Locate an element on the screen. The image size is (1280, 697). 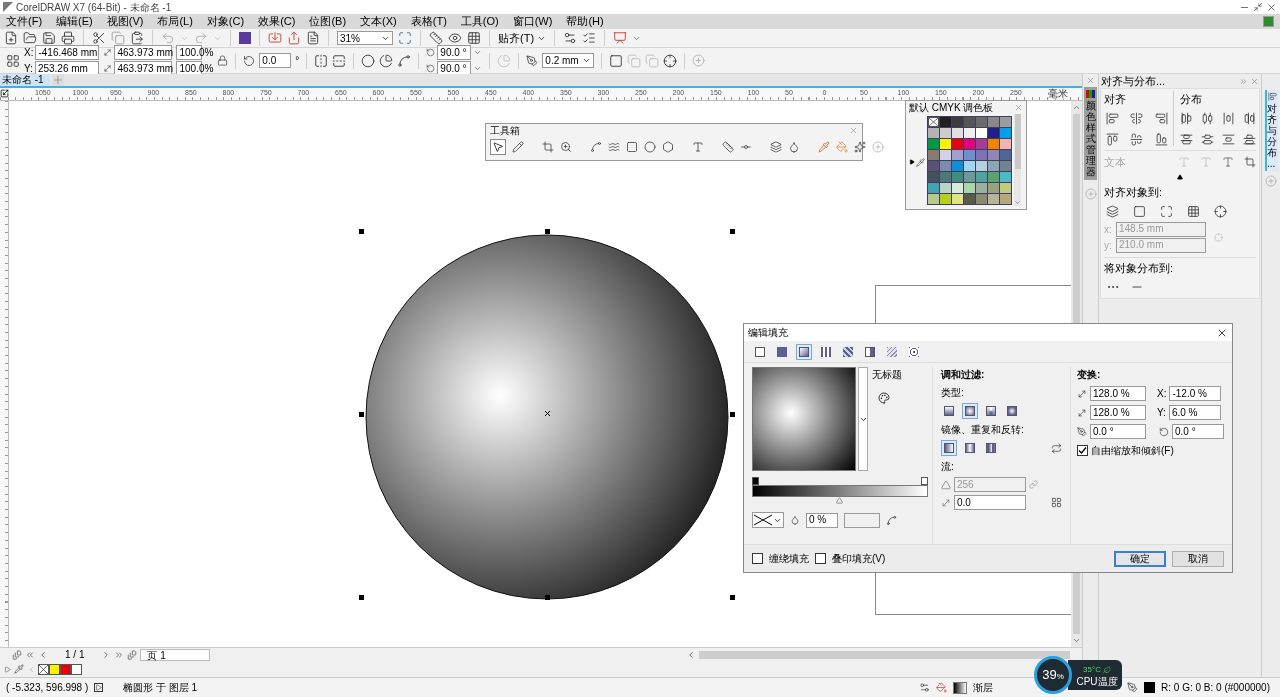
overprint-label: 叠印填充(V) is located at coordinates (859, 559).